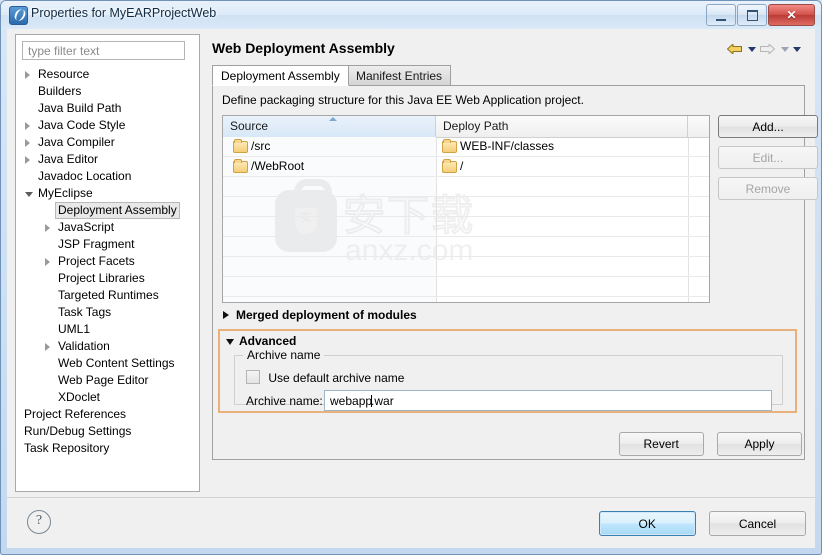 The image size is (822, 555). I want to click on group-label: Archive name, so click(284, 355).